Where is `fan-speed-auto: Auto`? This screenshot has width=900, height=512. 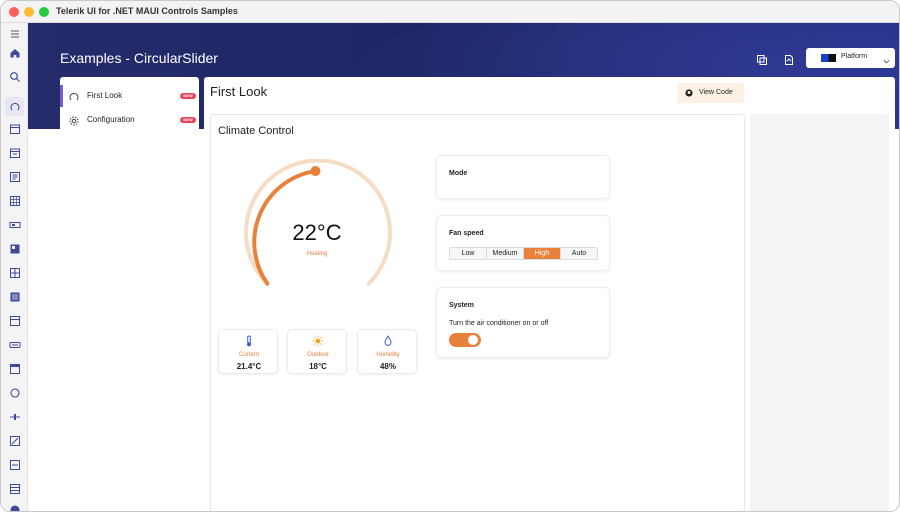 fan-speed-auto: Auto is located at coordinates (579, 253).